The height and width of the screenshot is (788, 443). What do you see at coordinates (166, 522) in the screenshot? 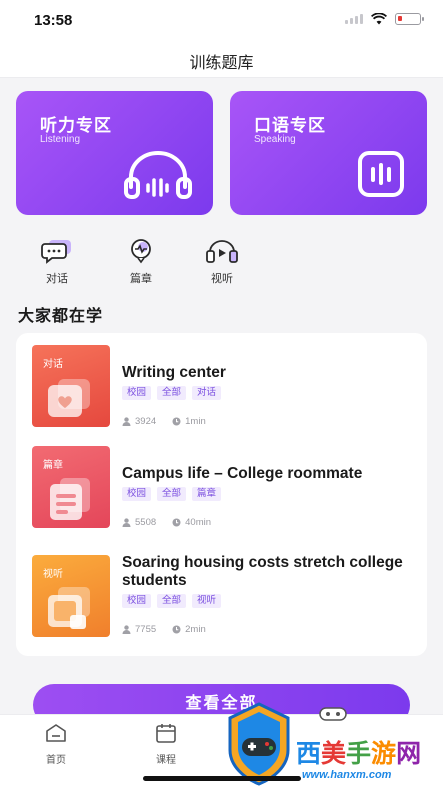
I see `course-meta: 5508 40min` at bounding box center [166, 522].